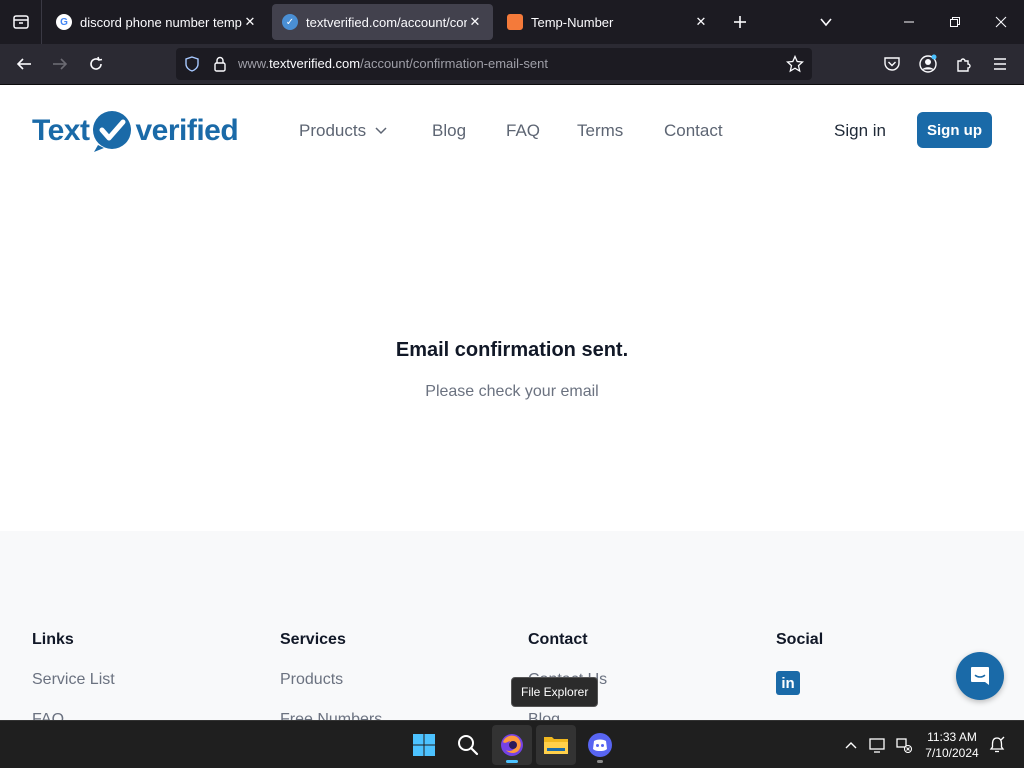  I want to click on footer-social-column: Social in, so click(800, 663).